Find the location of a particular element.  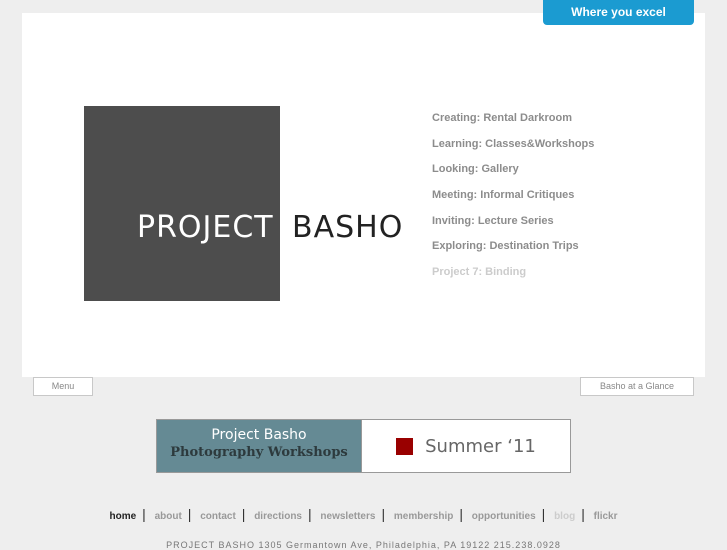

menu-item-informal-critiques: Meeting: Informal Critiques is located at coordinates (513, 200).